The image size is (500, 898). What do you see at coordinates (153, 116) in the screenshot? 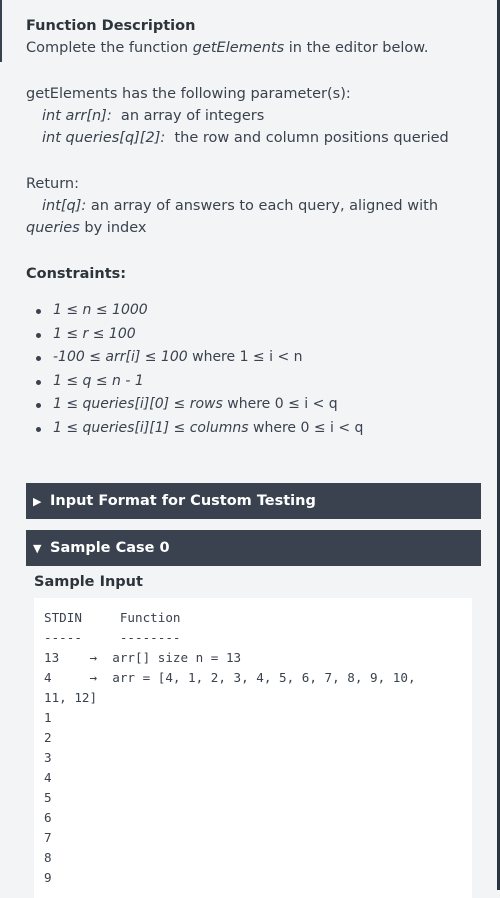
I see `parameter-arr: int arr[n]: an array of integers` at bounding box center [153, 116].